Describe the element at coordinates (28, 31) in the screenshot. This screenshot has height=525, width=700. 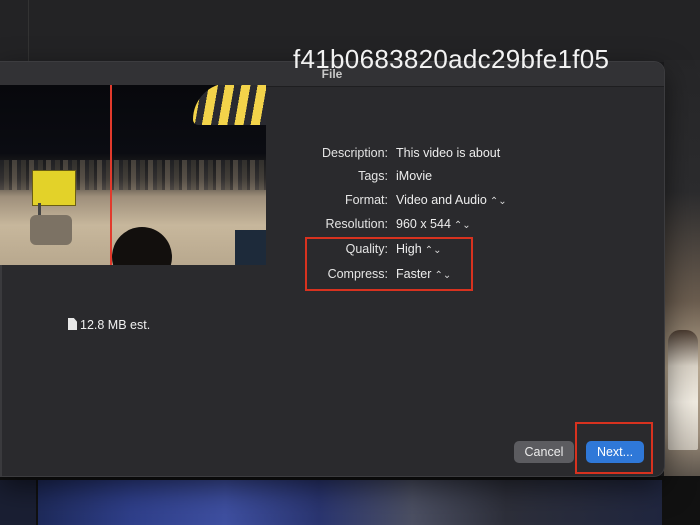
I see `background-divider` at that location.